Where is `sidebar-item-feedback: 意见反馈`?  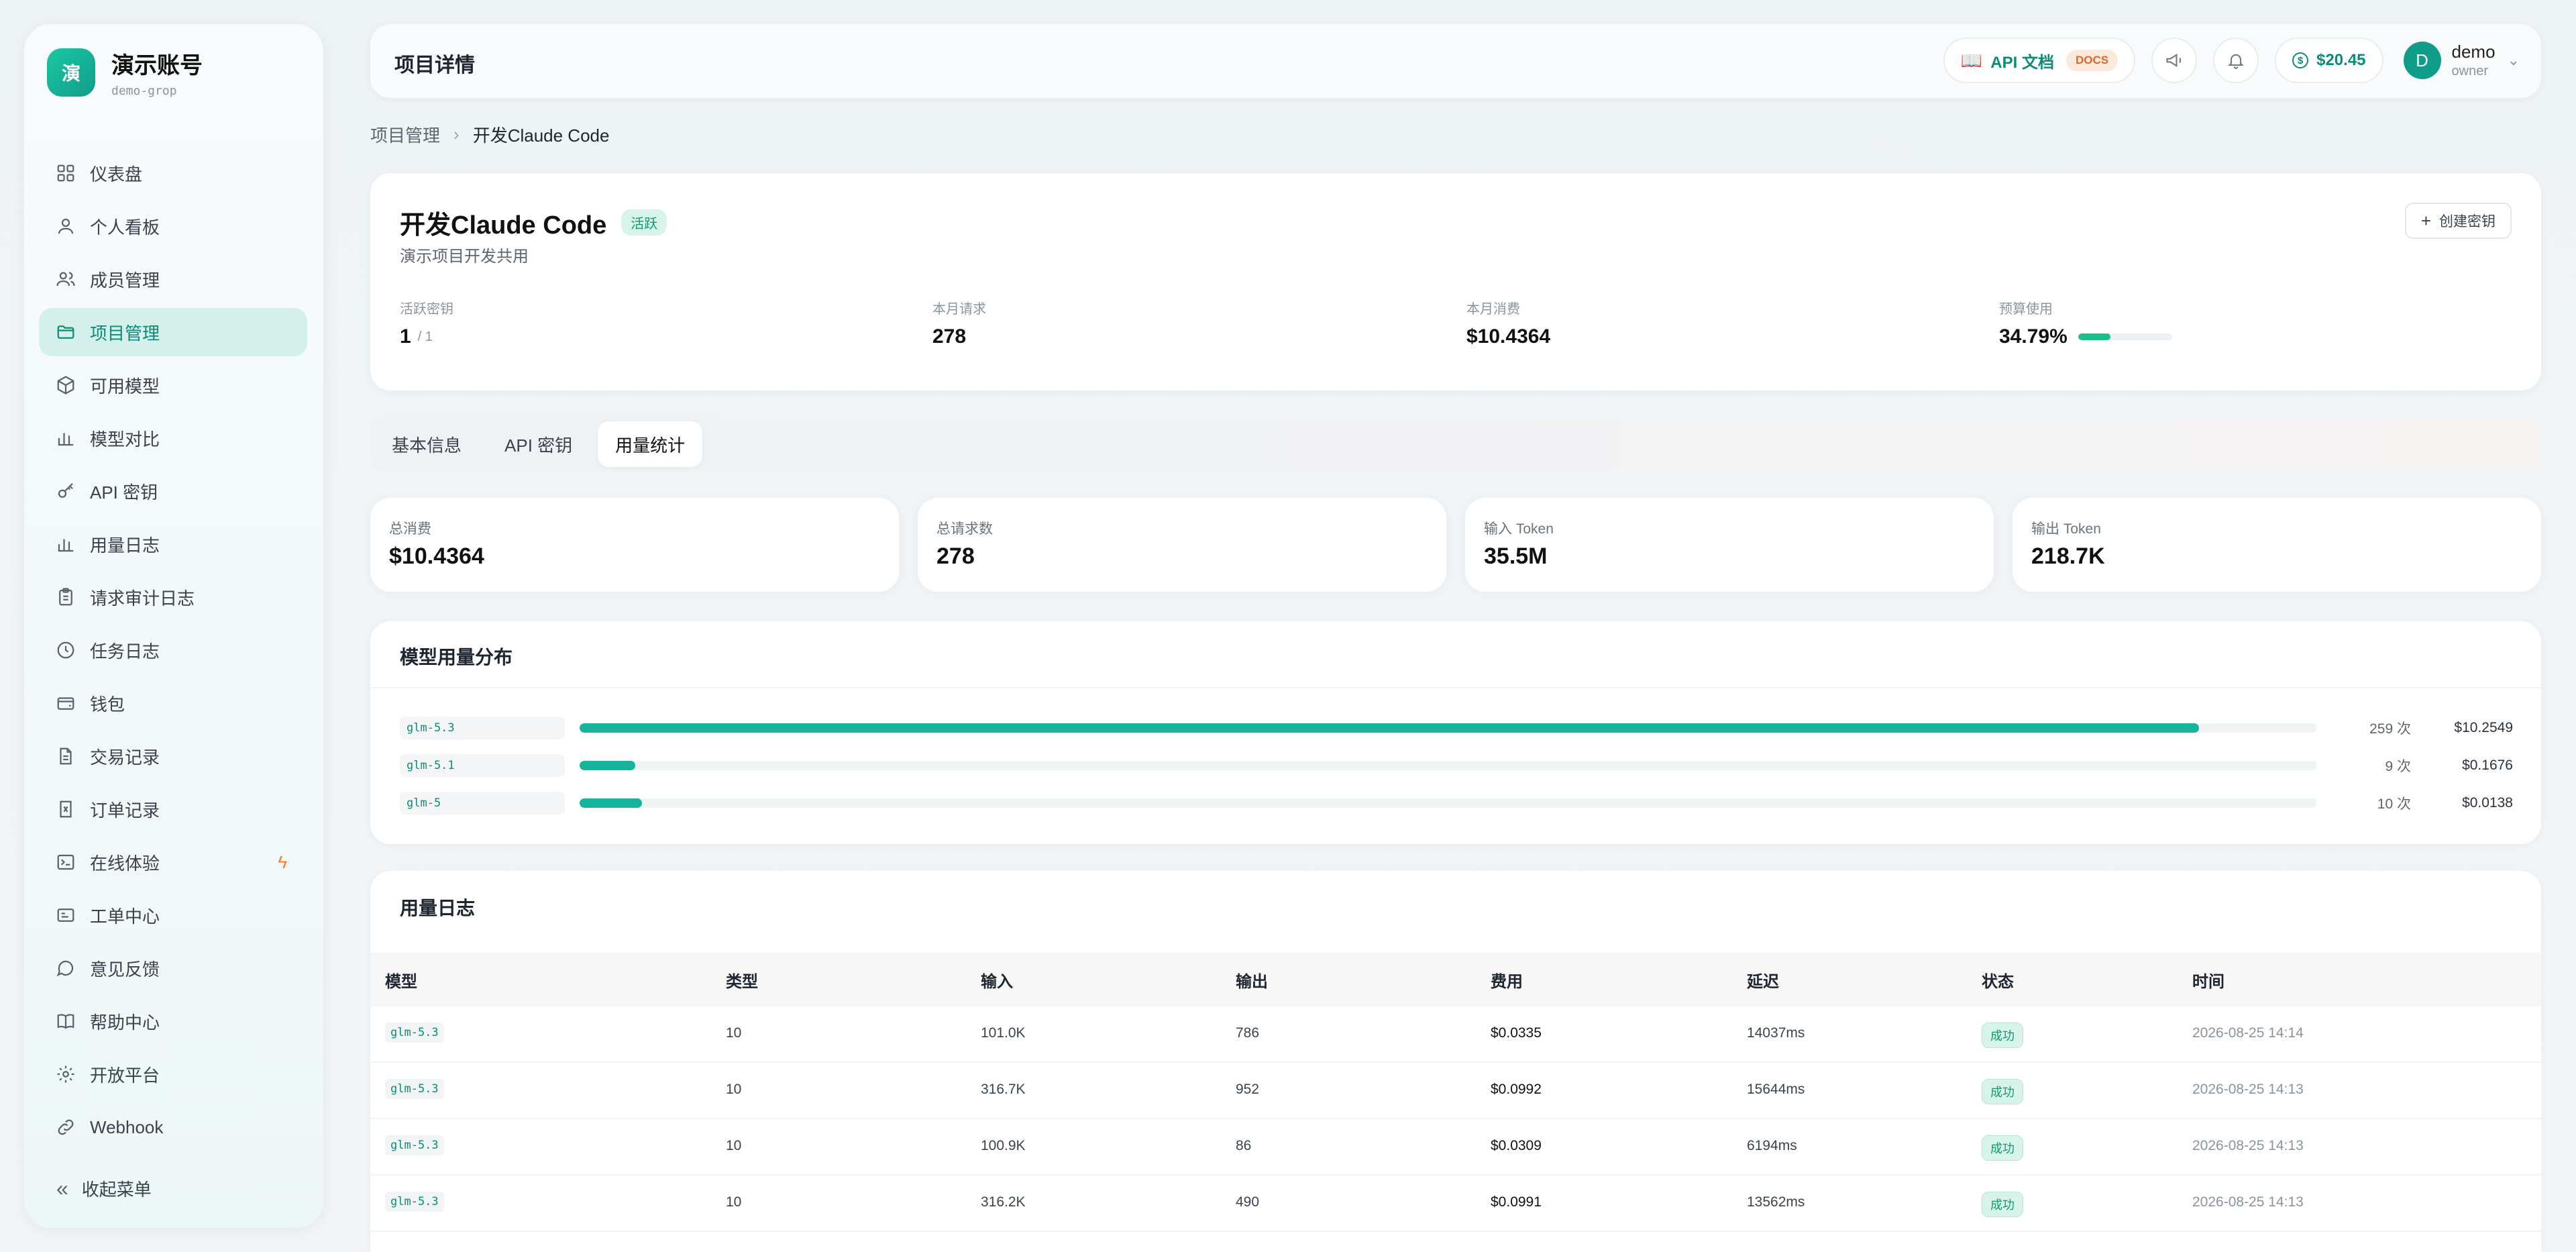 sidebar-item-feedback: 意见反馈 is located at coordinates (173, 968).